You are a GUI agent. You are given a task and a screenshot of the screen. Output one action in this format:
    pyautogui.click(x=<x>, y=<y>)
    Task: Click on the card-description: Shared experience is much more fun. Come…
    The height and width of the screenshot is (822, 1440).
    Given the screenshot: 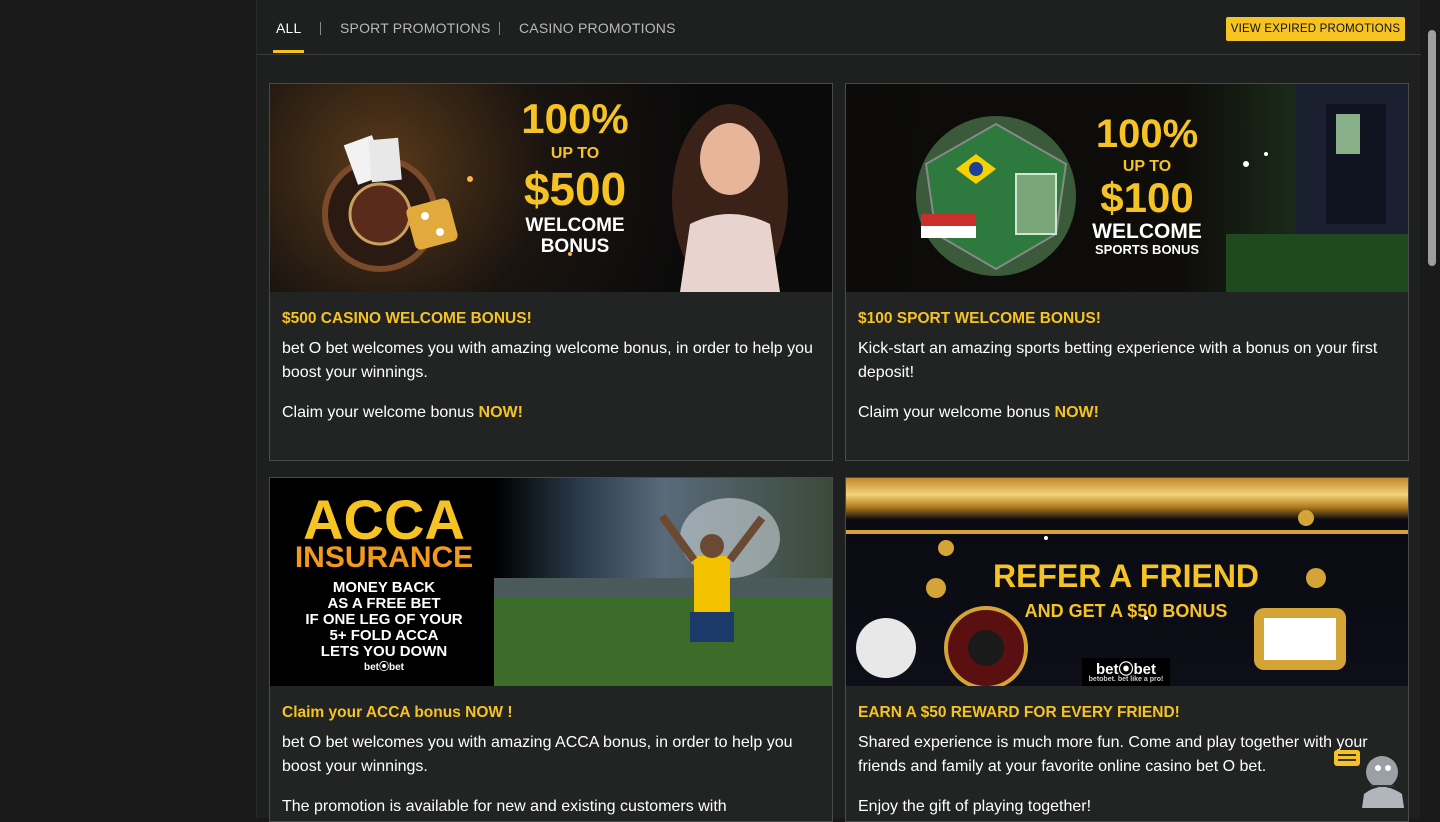 What is the action you would take?
    pyautogui.click(x=1113, y=754)
    